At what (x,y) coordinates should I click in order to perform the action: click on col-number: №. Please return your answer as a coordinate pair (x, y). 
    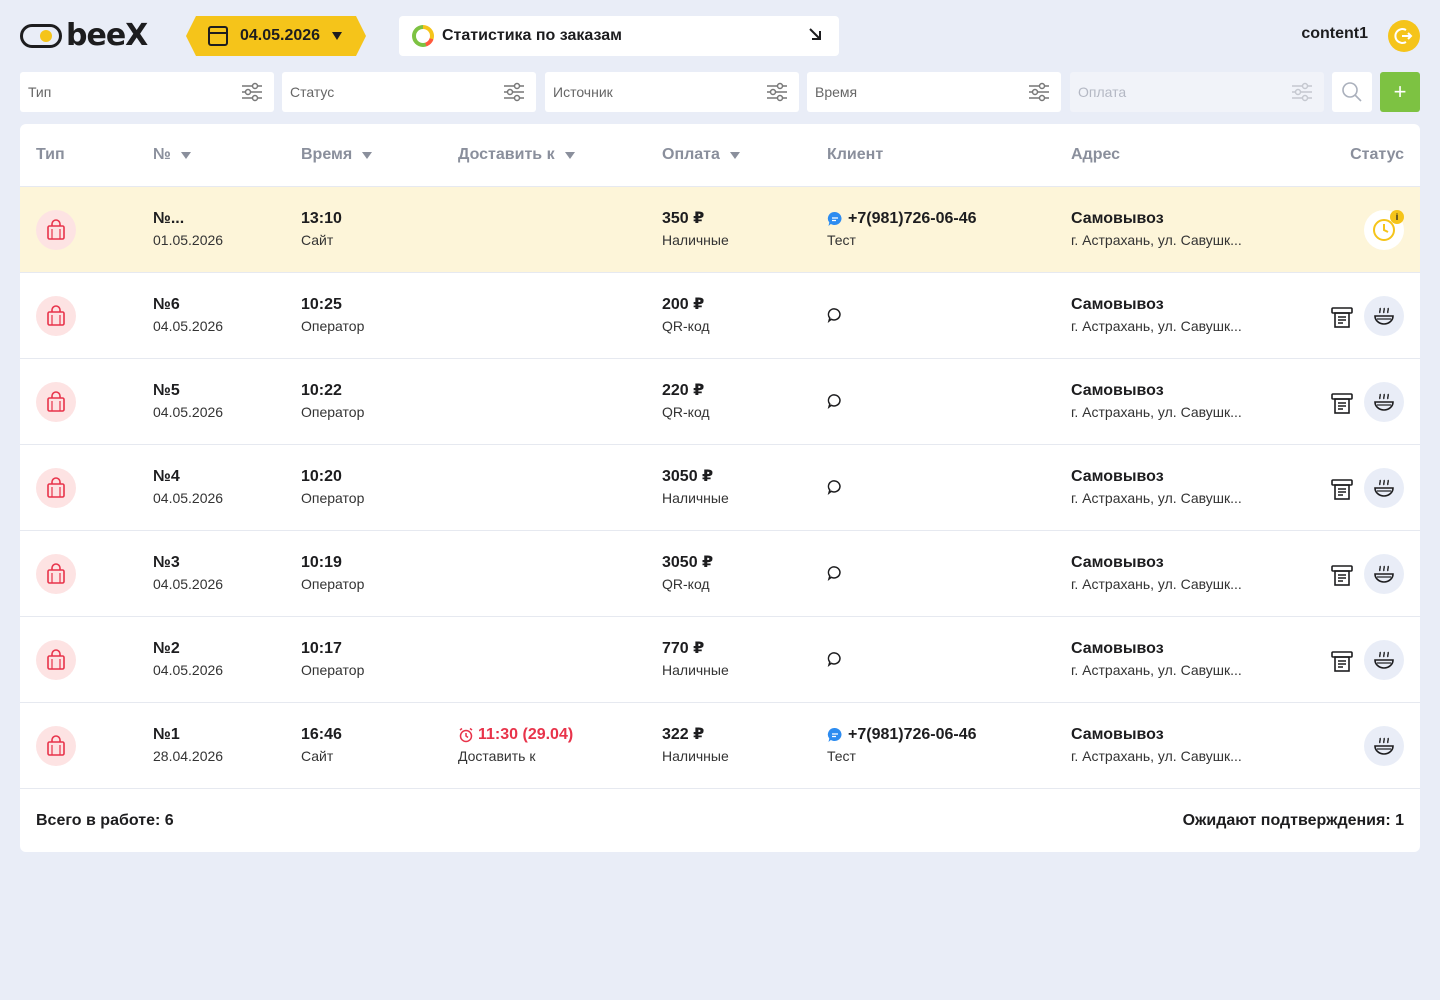
    Looking at the image, I should click on (172, 155).